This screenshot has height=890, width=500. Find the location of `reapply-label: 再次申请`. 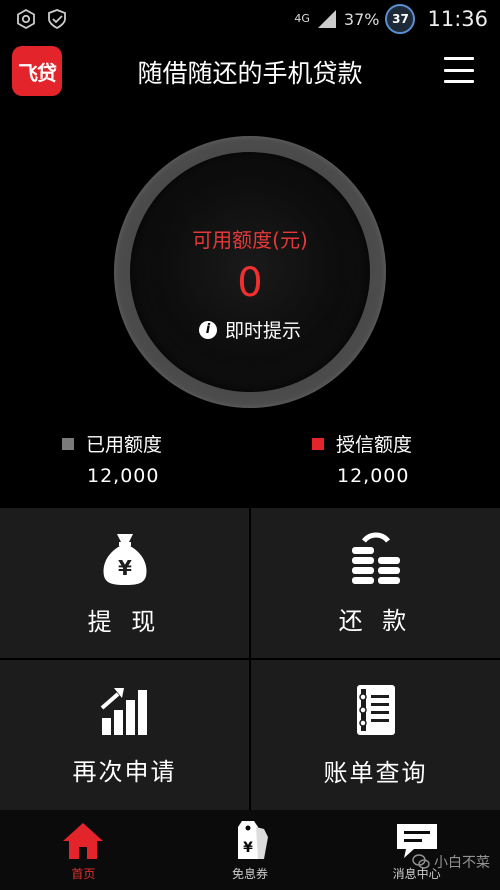

reapply-label: 再次申请 is located at coordinates (124, 771).